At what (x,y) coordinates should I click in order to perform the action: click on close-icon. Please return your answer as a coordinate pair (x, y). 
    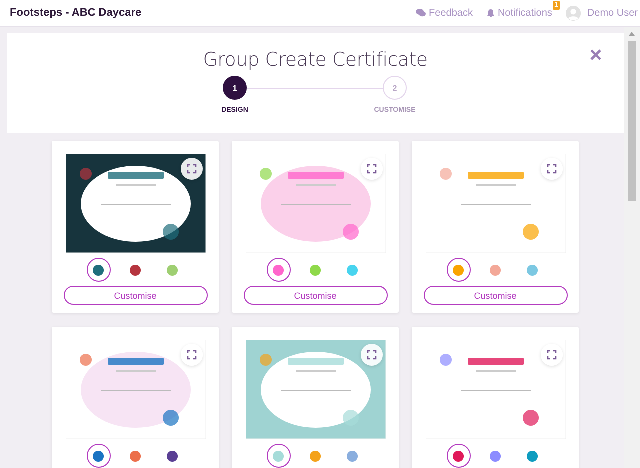
    Looking at the image, I should click on (596, 55).